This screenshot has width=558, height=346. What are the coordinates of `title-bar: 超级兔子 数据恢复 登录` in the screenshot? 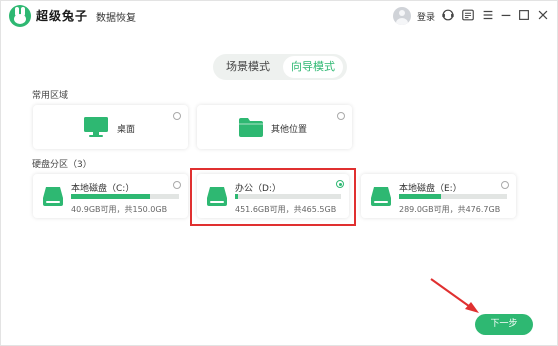 It's located at (279, 15).